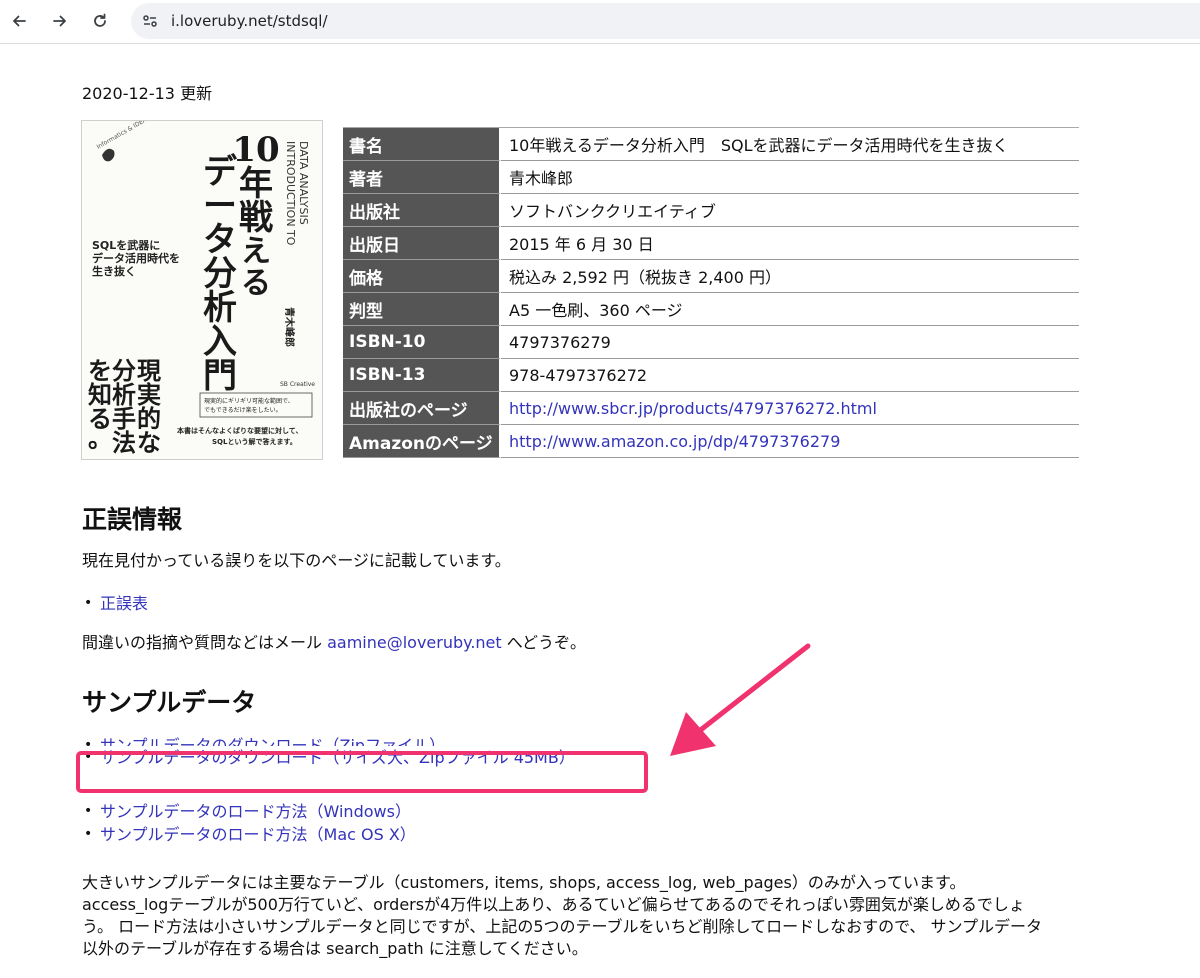 The width and height of the screenshot is (1200, 978). Describe the element at coordinates (422, 375) in the screenshot. I see `info-label: ISBN-13` at that location.